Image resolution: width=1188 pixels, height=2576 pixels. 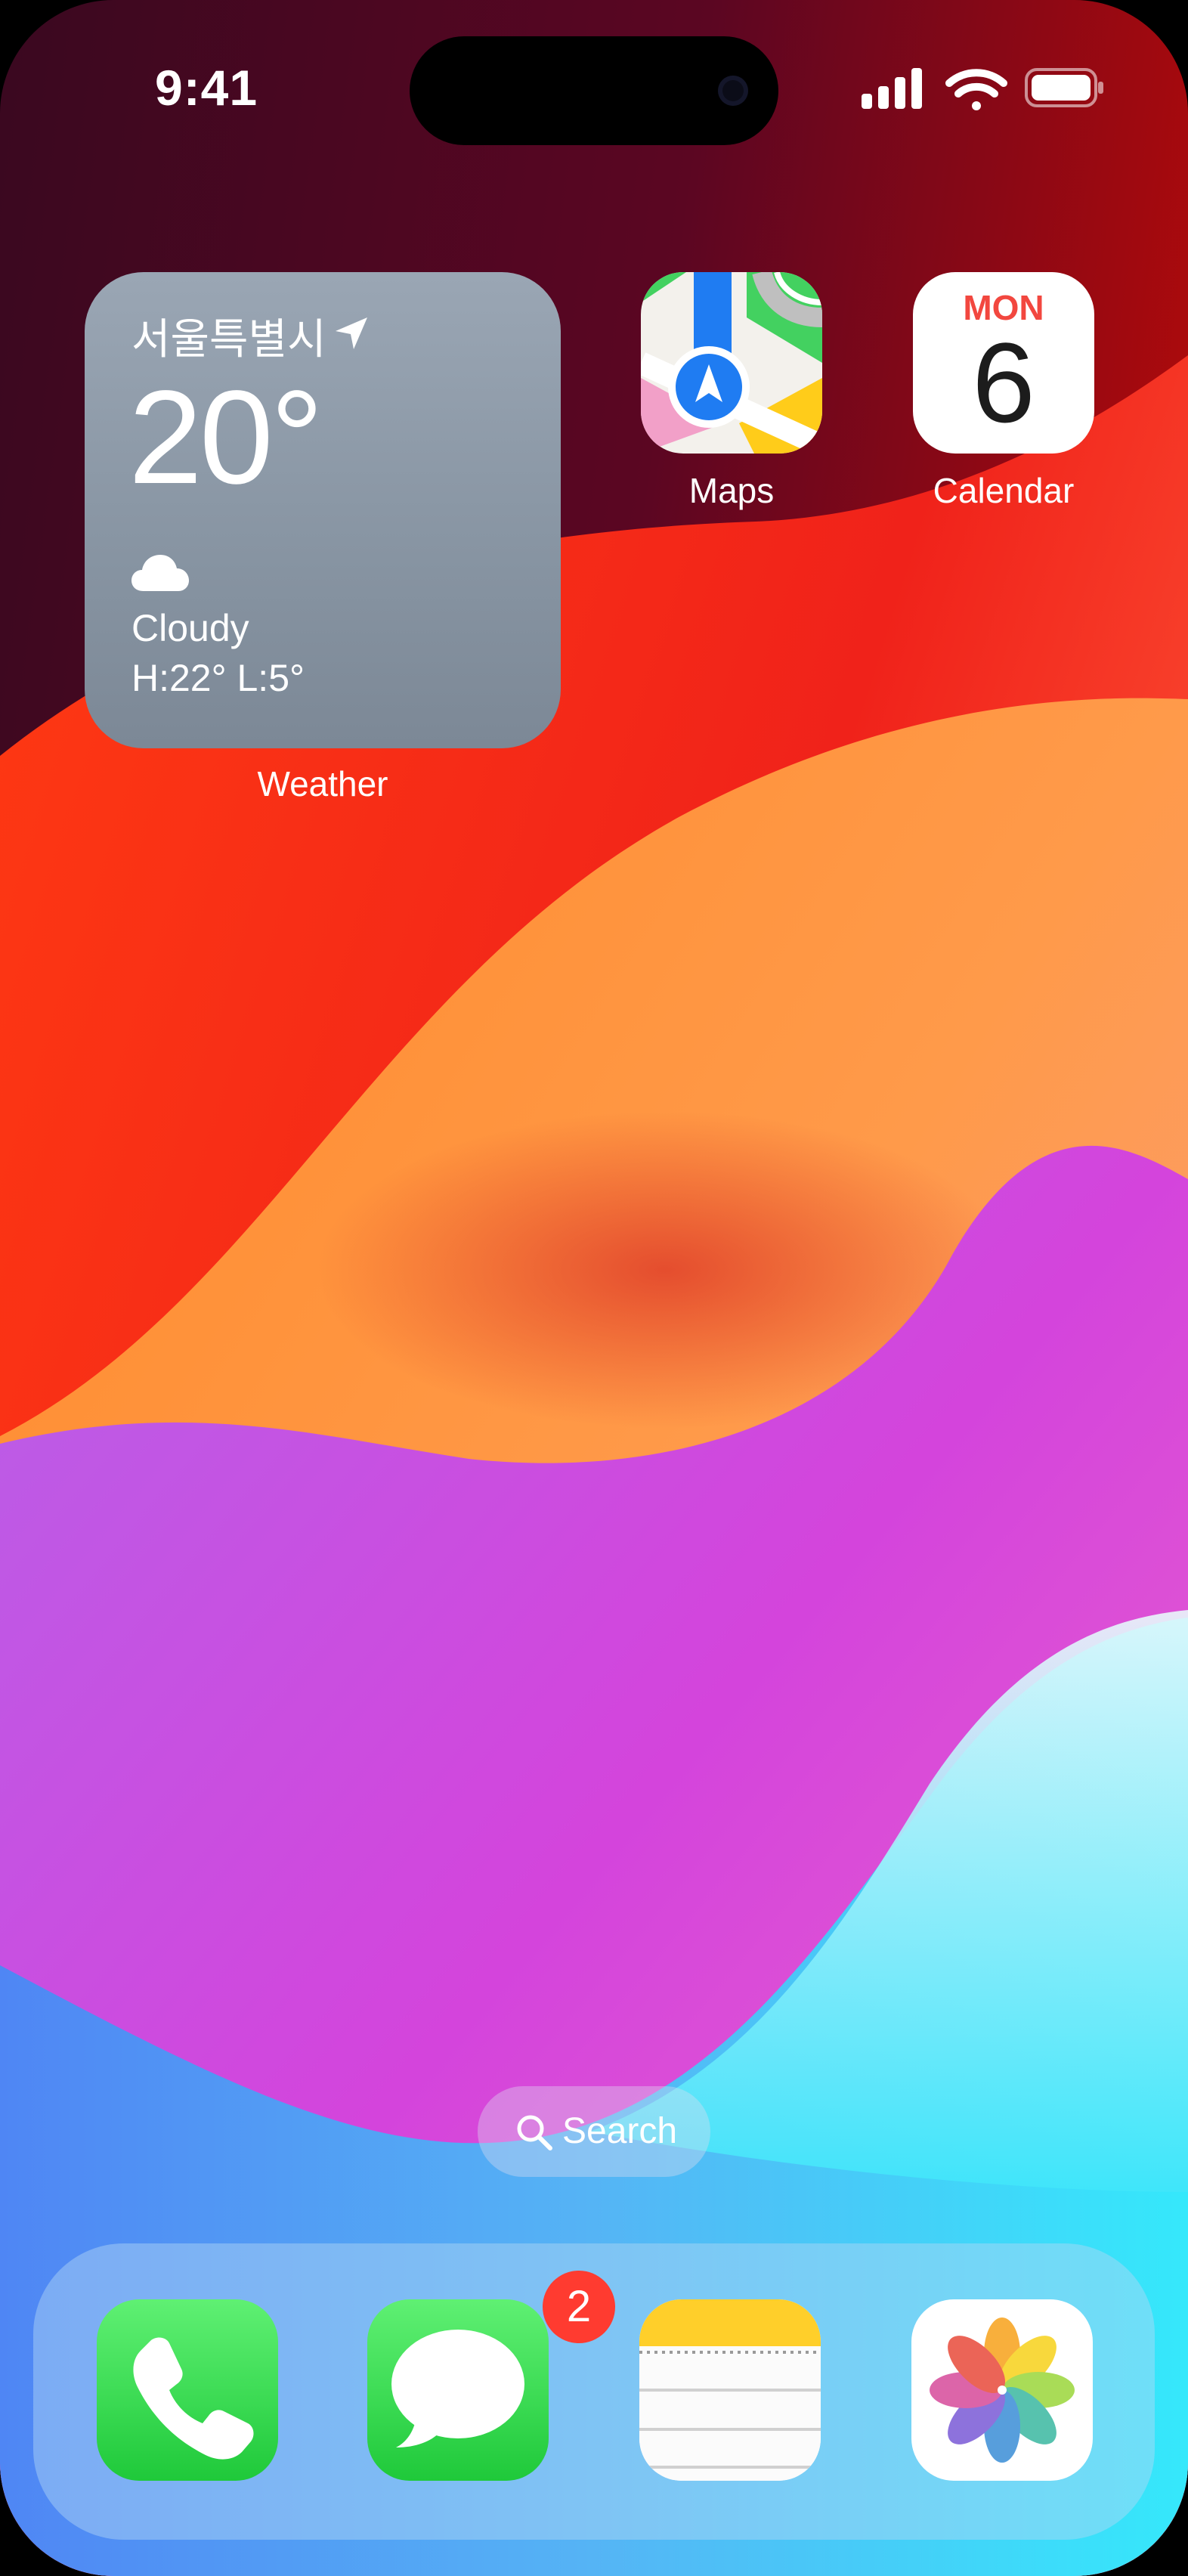 I want to click on notes-app-icon, so click(x=730, y=2390).